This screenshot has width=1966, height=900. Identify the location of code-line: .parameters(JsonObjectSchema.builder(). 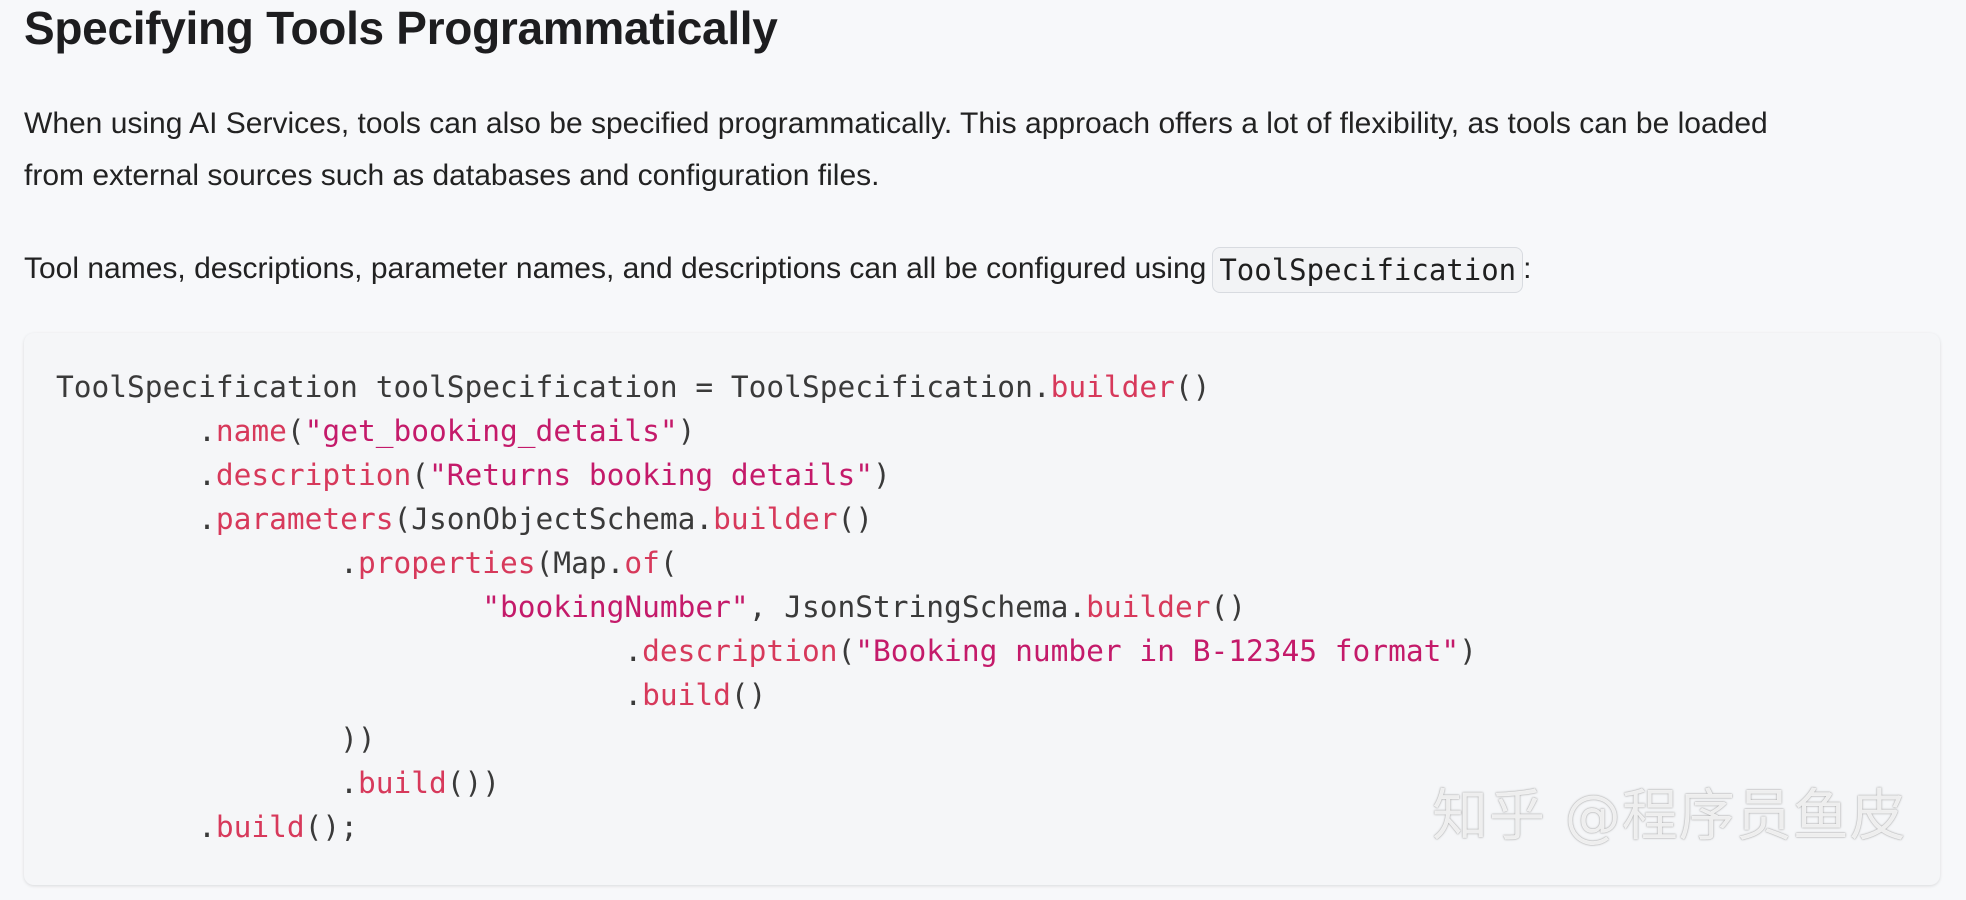
(766, 519).